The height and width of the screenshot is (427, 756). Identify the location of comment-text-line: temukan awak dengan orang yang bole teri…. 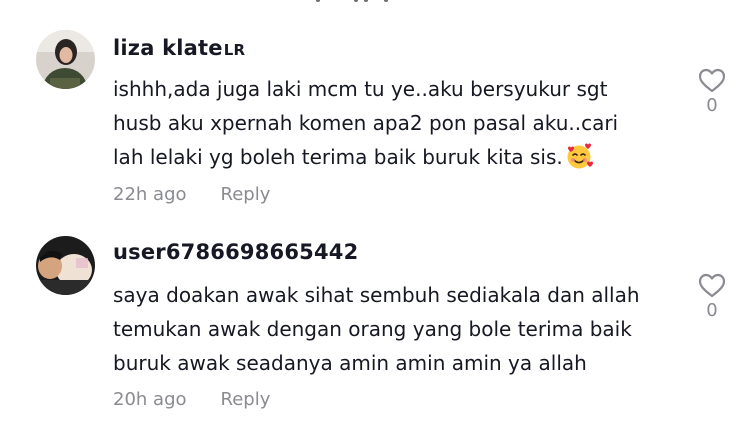
(372, 329).